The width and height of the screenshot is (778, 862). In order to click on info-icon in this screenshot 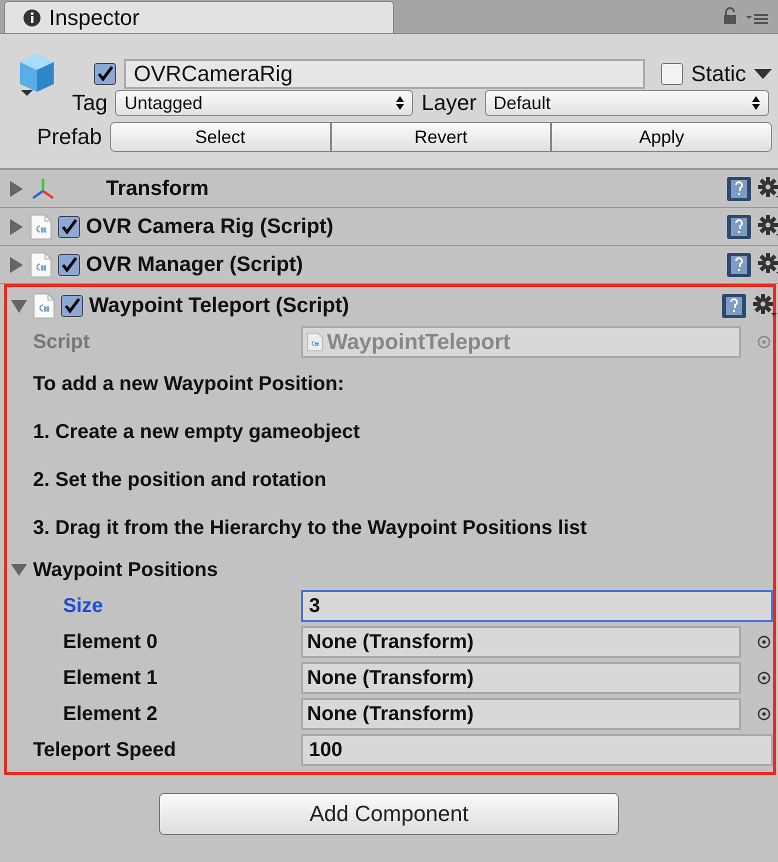, I will do `click(32, 17)`.